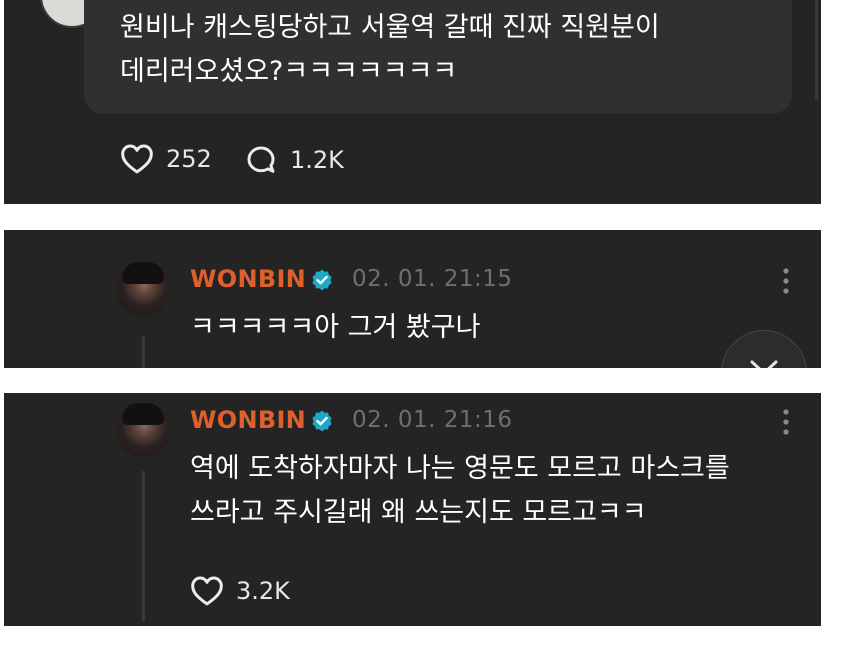  Describe the element at coordinates (432, 279) in the screenshot. I see `timestamp: 02. 01. 21:15` at that location.